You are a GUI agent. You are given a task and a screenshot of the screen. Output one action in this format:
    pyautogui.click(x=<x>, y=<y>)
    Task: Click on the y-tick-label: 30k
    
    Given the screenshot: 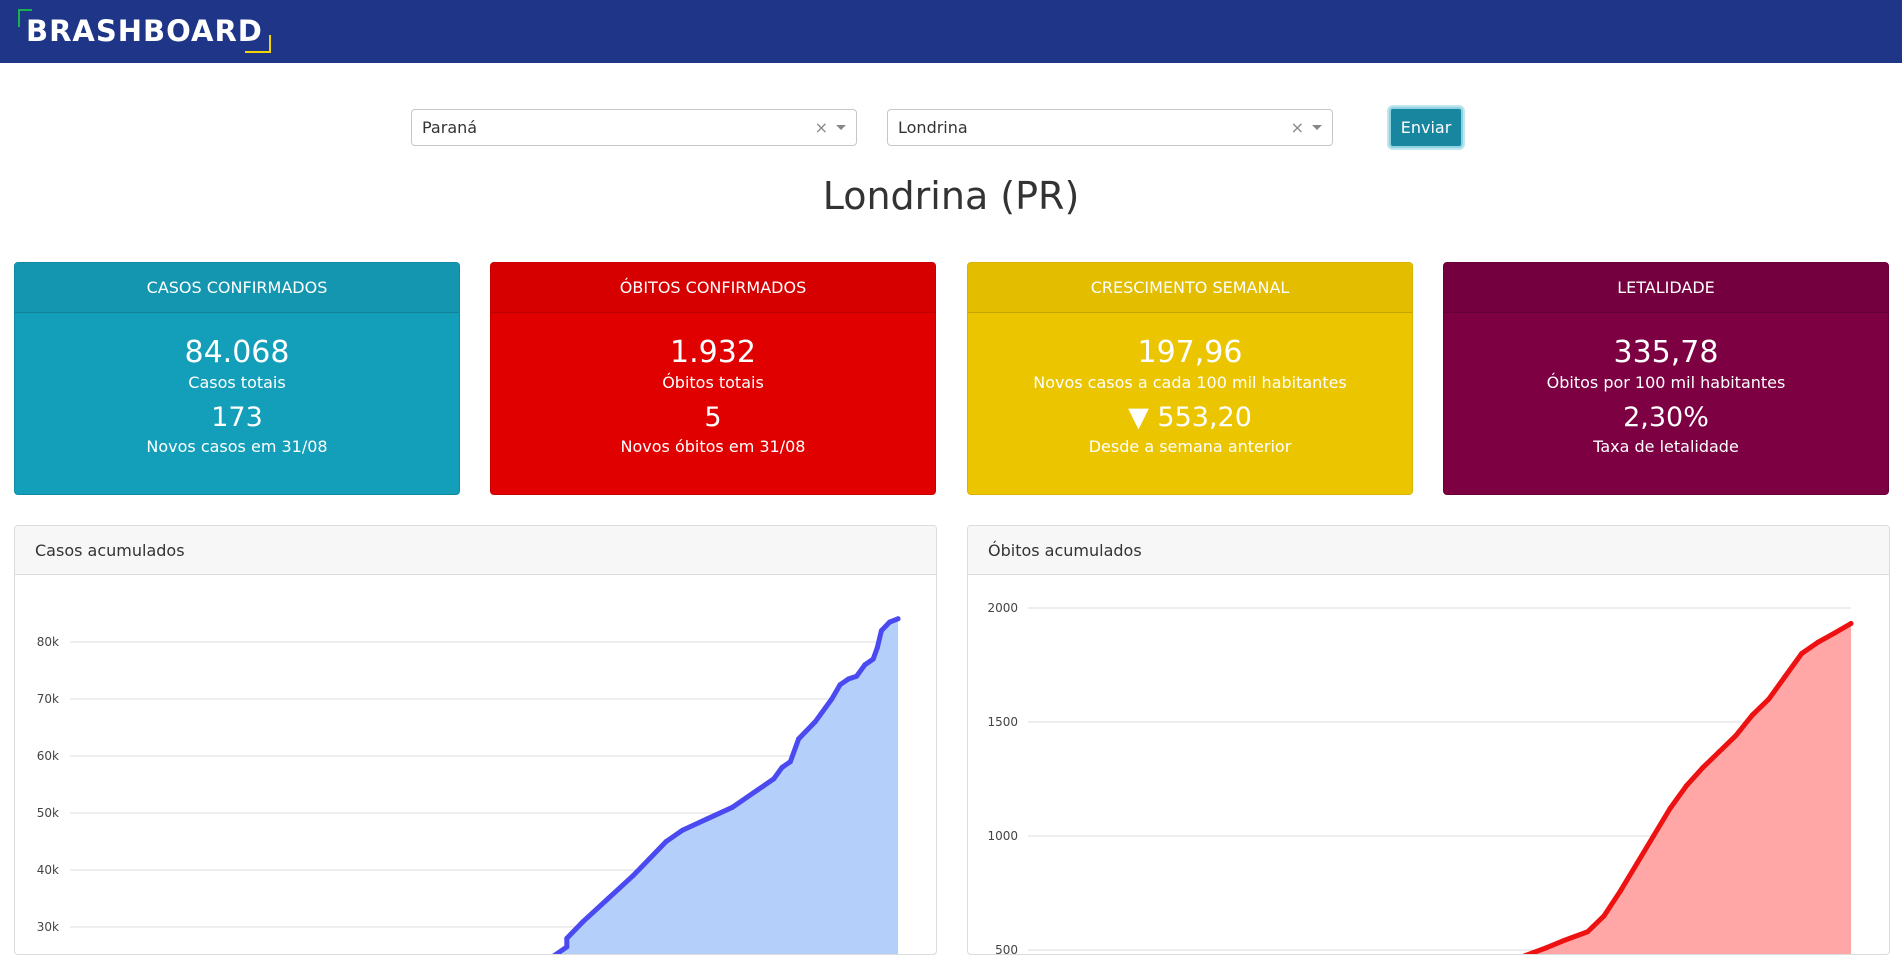 What is the action you would take?
    pyautogui.click(x=48, y=927)
    